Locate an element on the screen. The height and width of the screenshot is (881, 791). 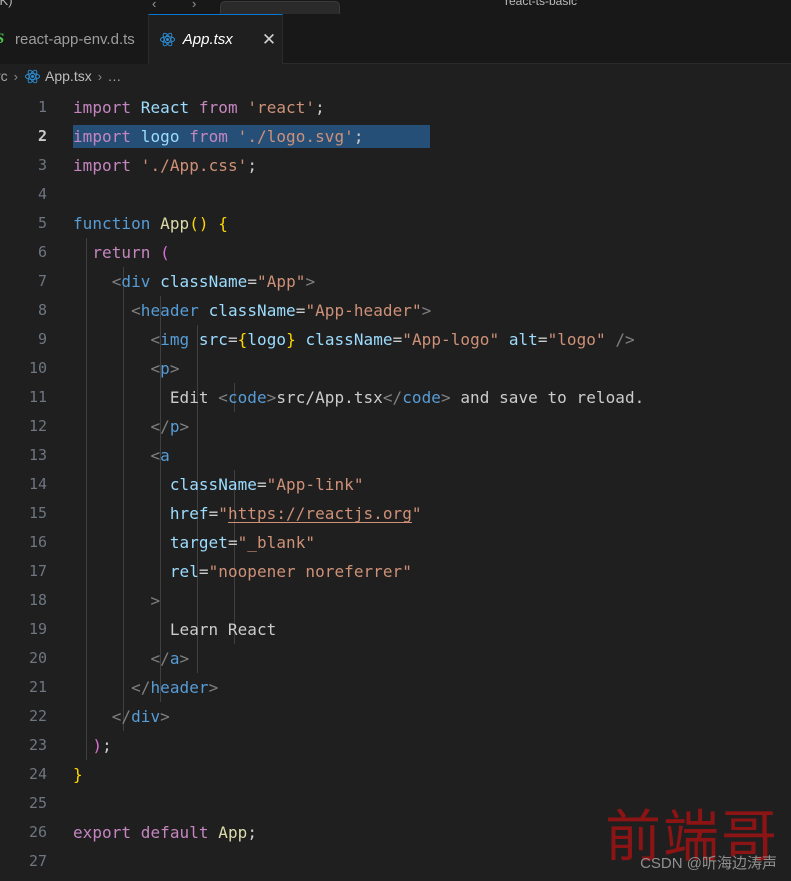
code-line: > is located at coordinates (116, 600).